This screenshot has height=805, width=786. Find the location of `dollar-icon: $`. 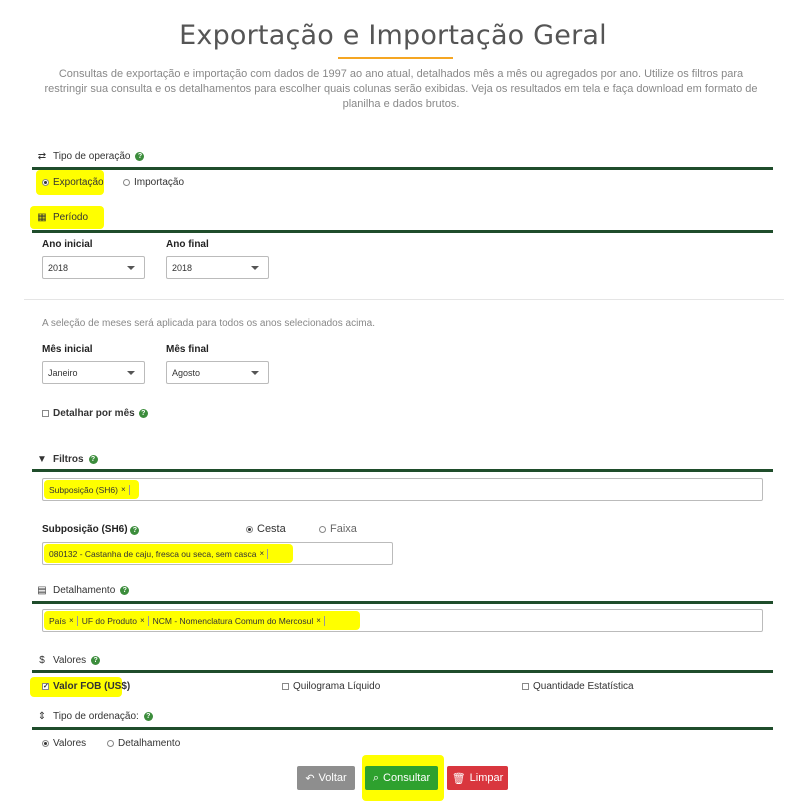

dollar-icon: $ is located at coordinates (42, 660).